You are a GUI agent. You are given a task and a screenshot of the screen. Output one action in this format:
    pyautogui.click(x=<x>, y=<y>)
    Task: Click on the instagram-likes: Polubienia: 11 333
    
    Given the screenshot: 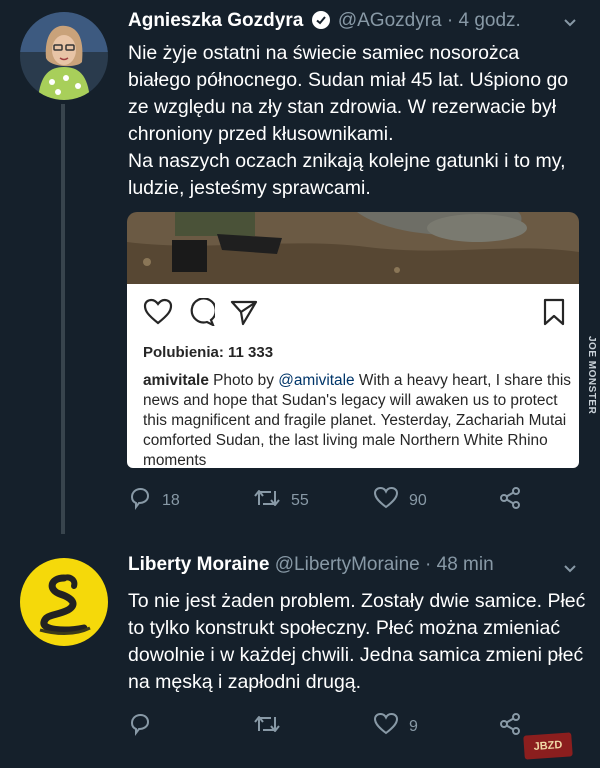 What is the action you would take?
    pyautogui.click(x=208, y=352)
    